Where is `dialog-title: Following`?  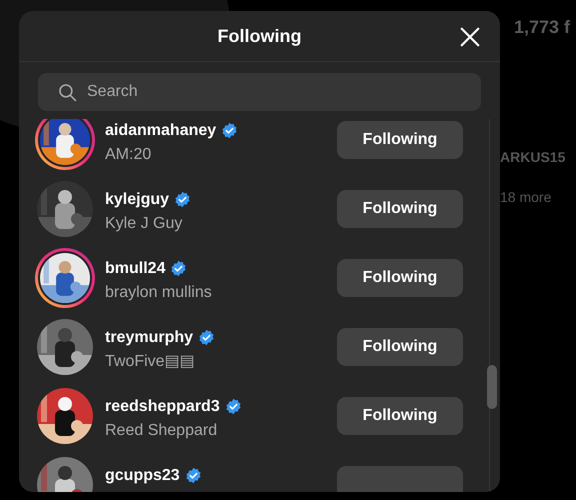 dialog-title: Following is located at coordinates (260, 36).